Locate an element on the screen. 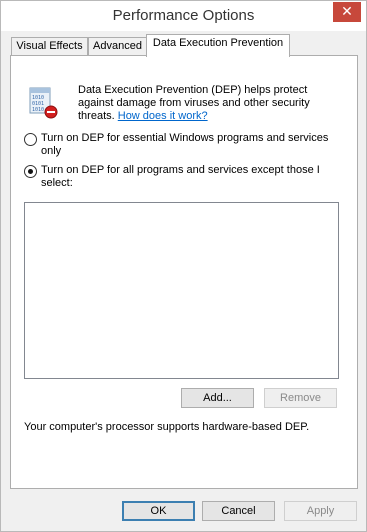 This screenshot has width=367, height=532. title-bar: Performance Options ✕ is located at coordinates (183, 16).